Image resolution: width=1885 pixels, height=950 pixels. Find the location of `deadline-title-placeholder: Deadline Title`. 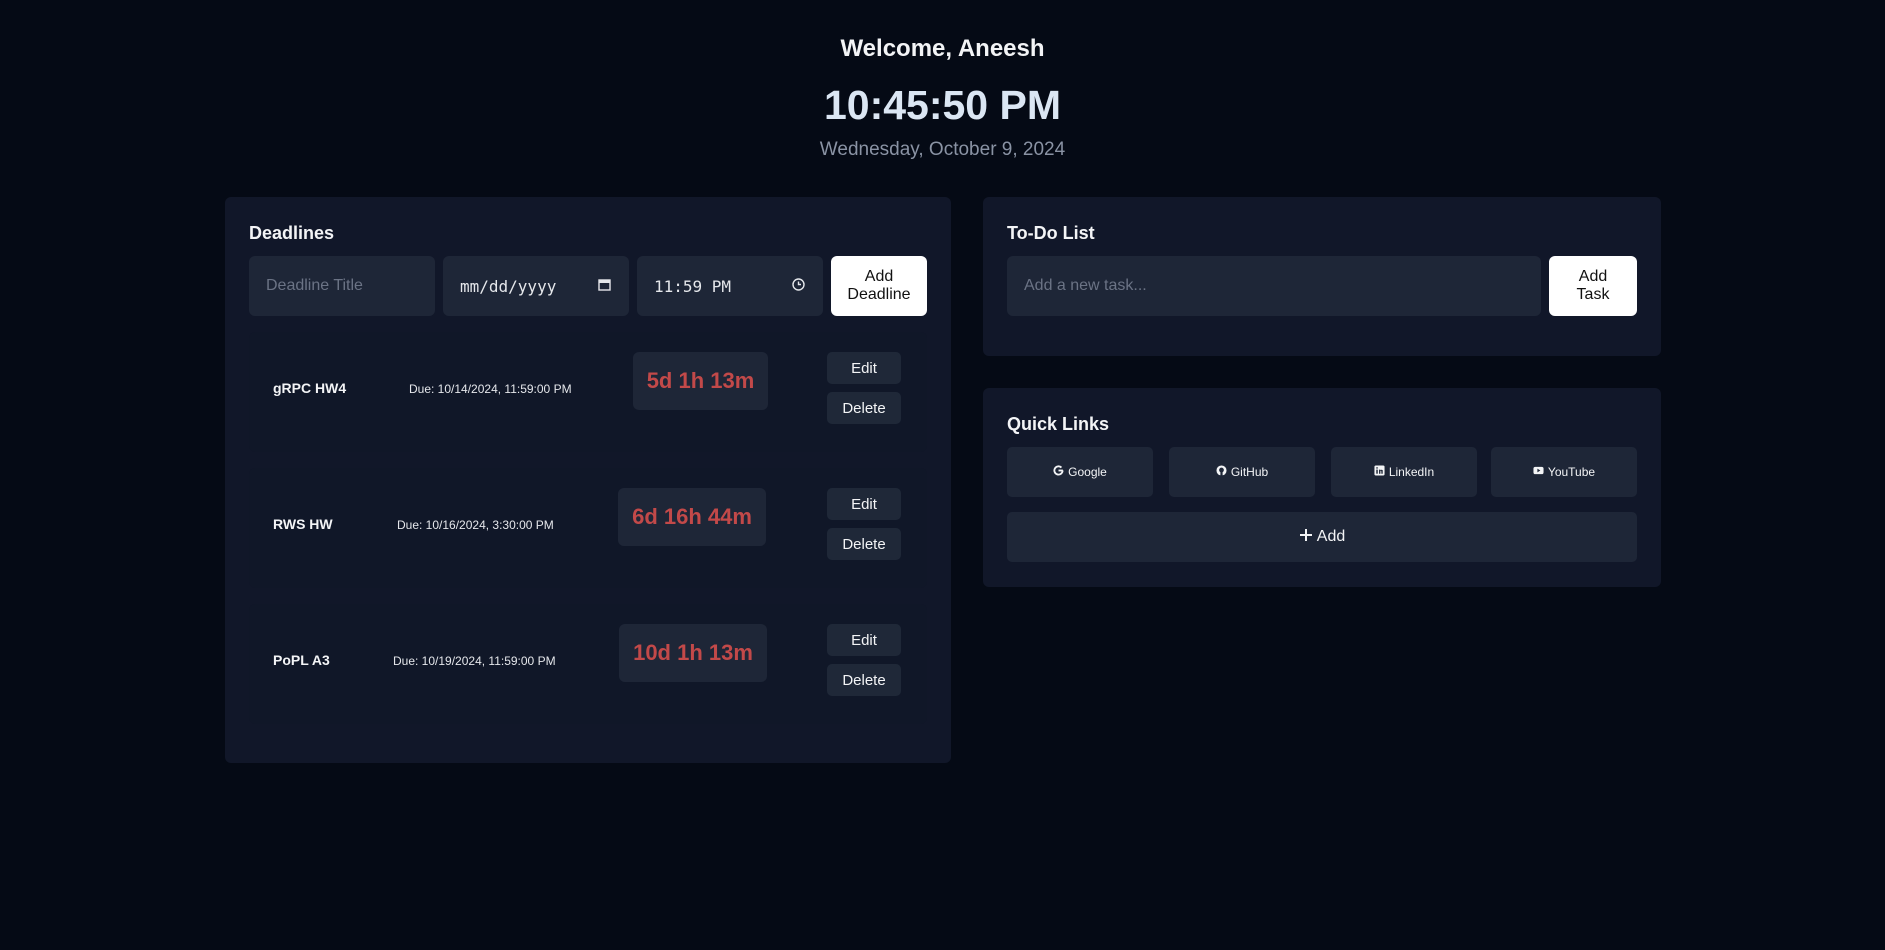

deadline-title-placeholder: Deadline Title is located at coordinates (314, 285).